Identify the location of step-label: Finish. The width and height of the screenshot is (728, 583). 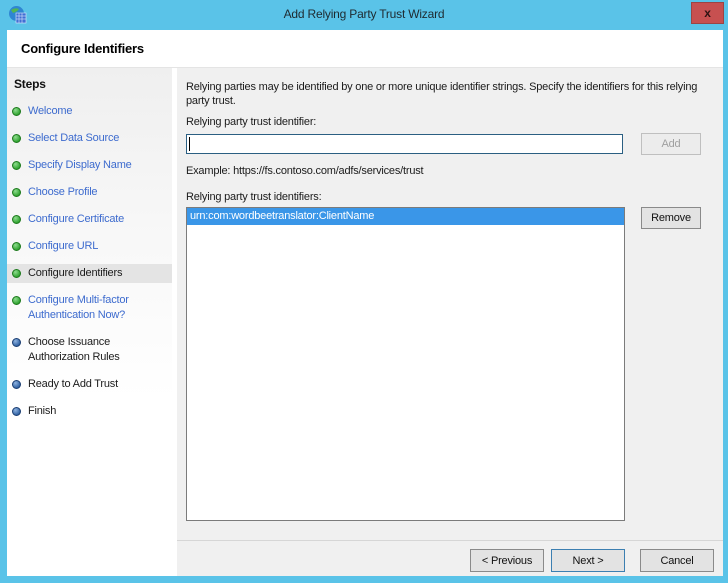
(42, 411).